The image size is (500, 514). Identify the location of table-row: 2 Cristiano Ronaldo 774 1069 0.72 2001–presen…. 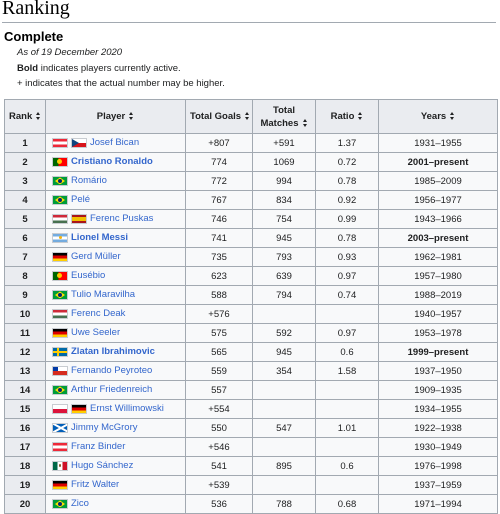
(251, 162).